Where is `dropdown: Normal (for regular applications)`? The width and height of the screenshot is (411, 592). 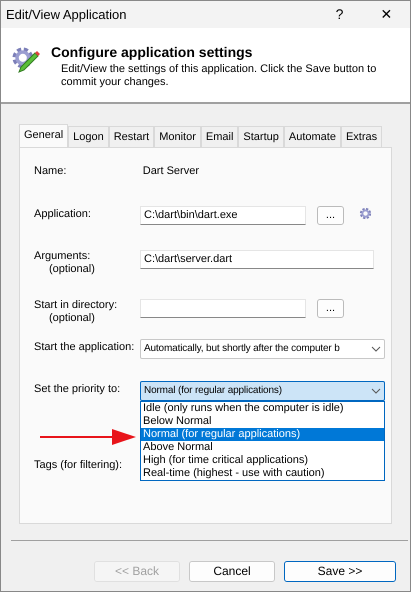 dropdown: Normal (for regular applications) is located at coordinates (262, 390).